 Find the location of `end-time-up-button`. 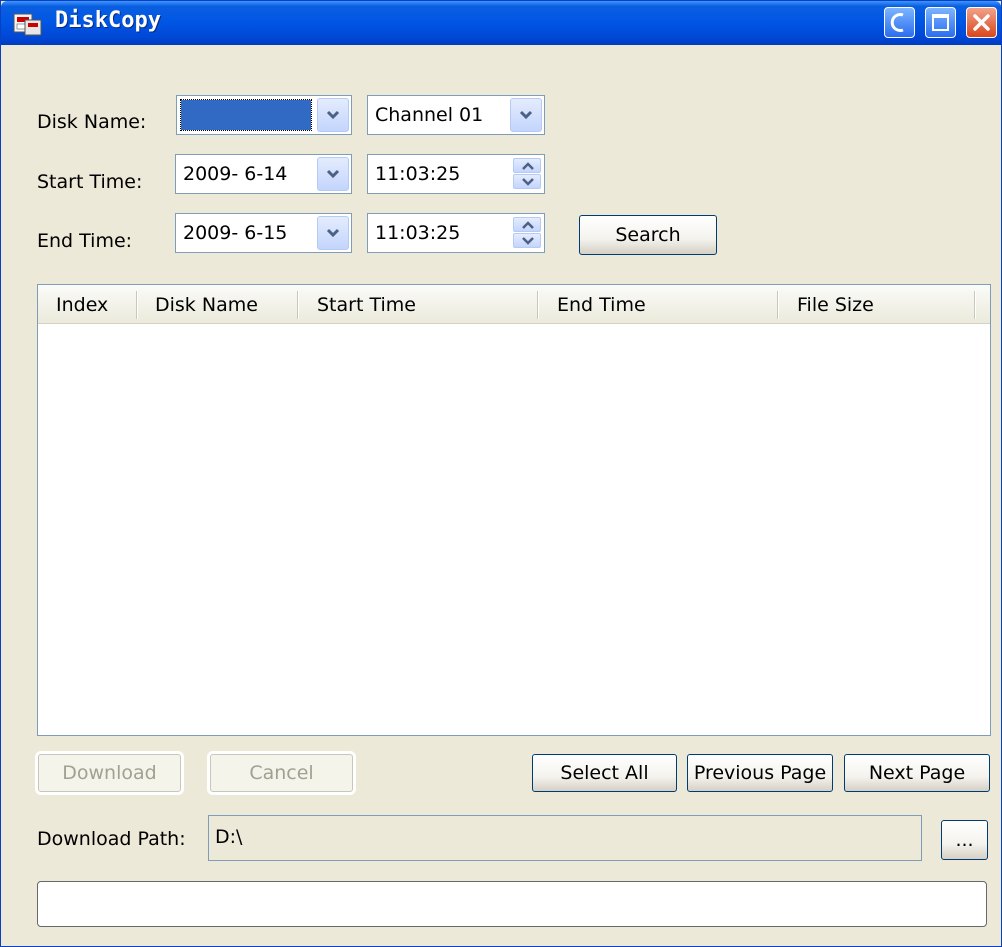

end-time-up-button is located at coordinates (527, 224).